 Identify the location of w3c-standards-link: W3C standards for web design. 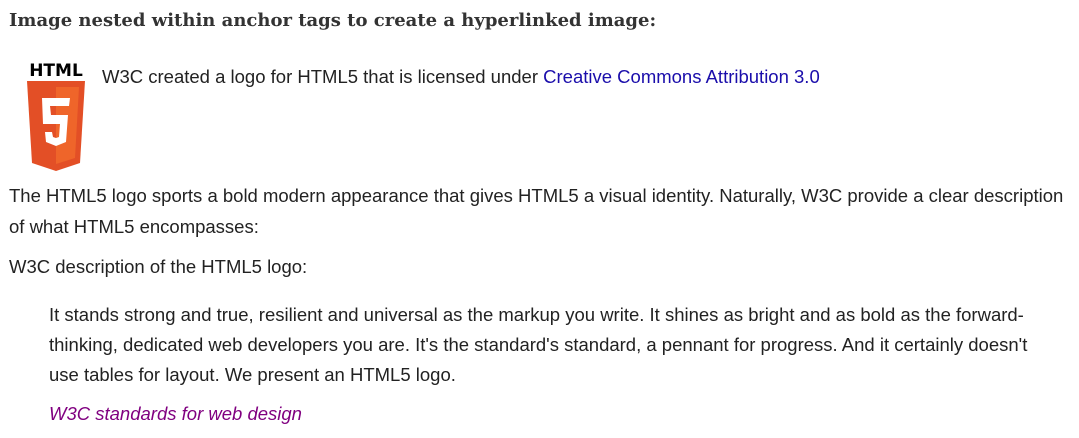
(175, 414).